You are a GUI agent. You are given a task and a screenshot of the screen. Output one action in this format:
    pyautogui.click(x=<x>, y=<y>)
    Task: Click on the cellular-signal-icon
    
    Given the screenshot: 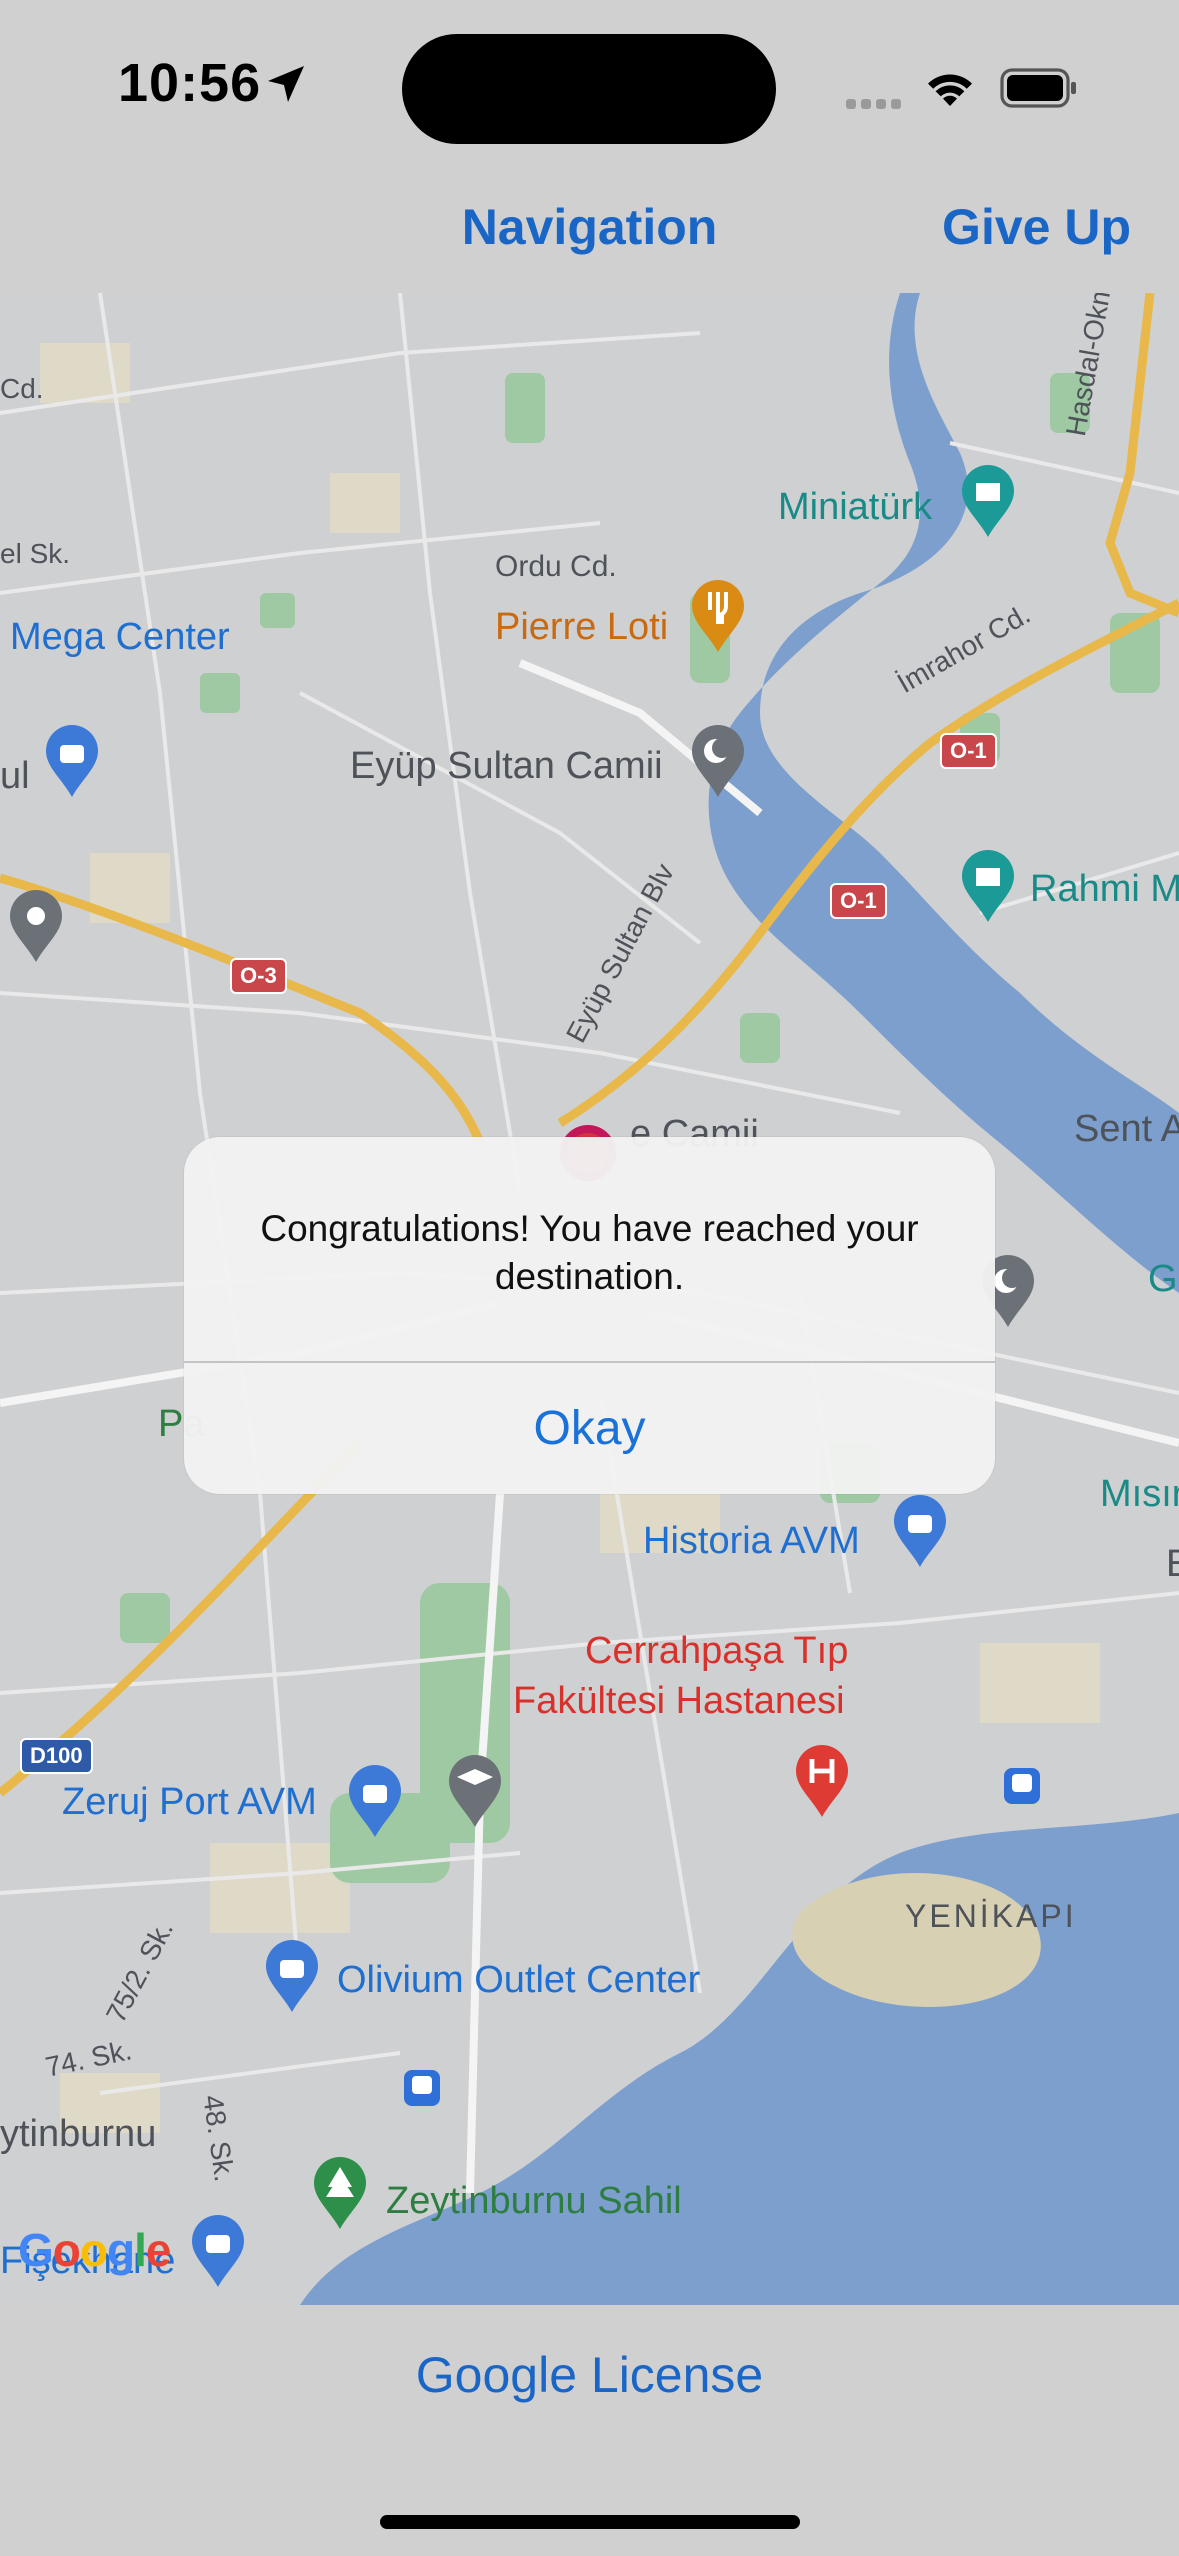 What is the action you would take?
    pyautogui.click(x=876, y=102)
    